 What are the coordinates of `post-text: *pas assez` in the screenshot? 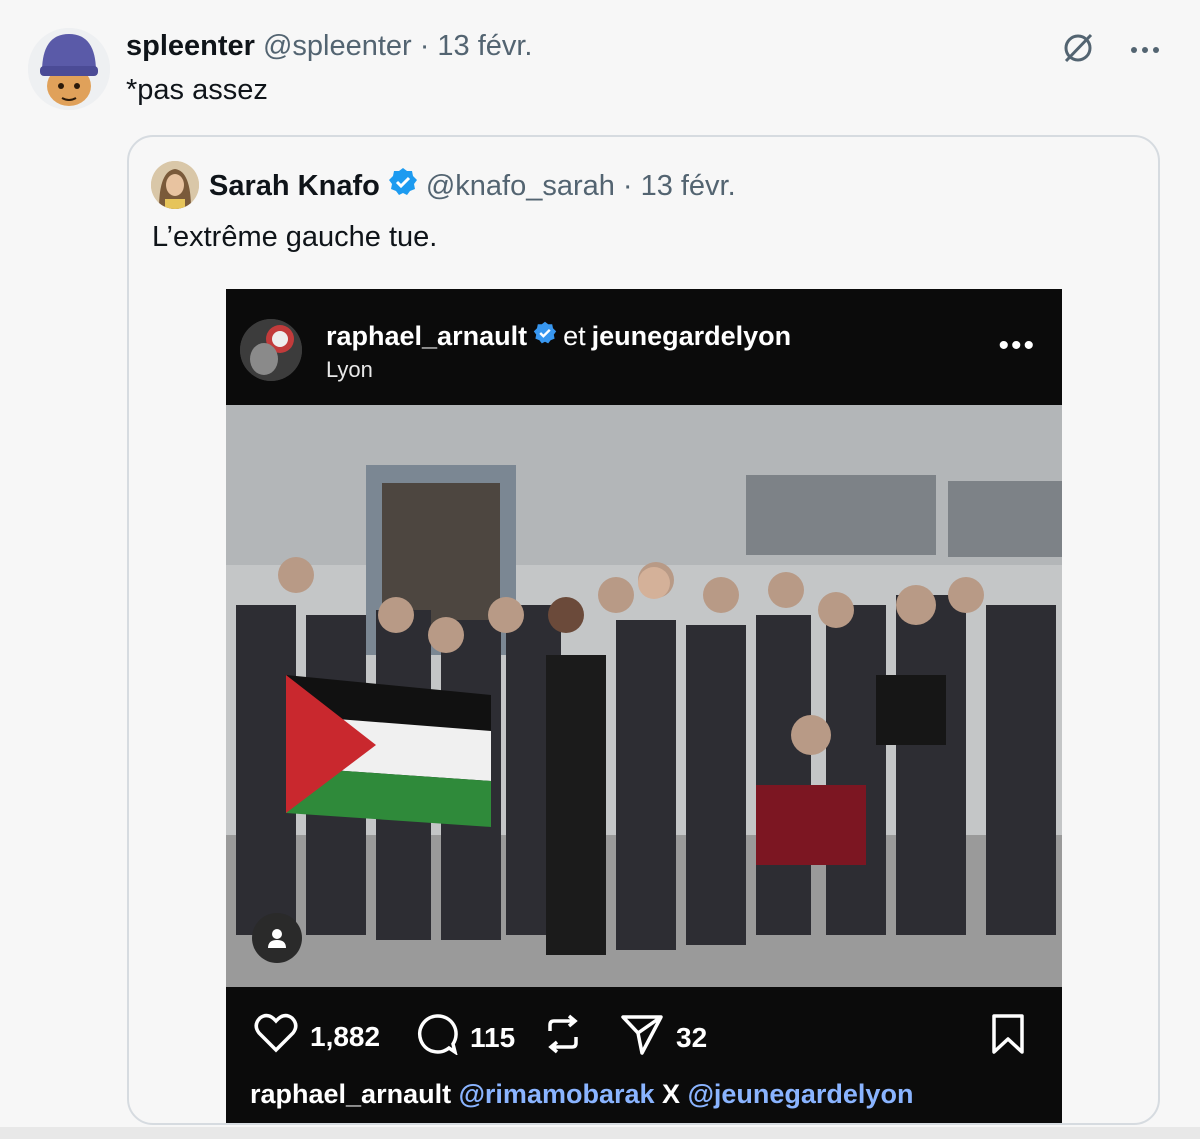 It's located at (197, 90).